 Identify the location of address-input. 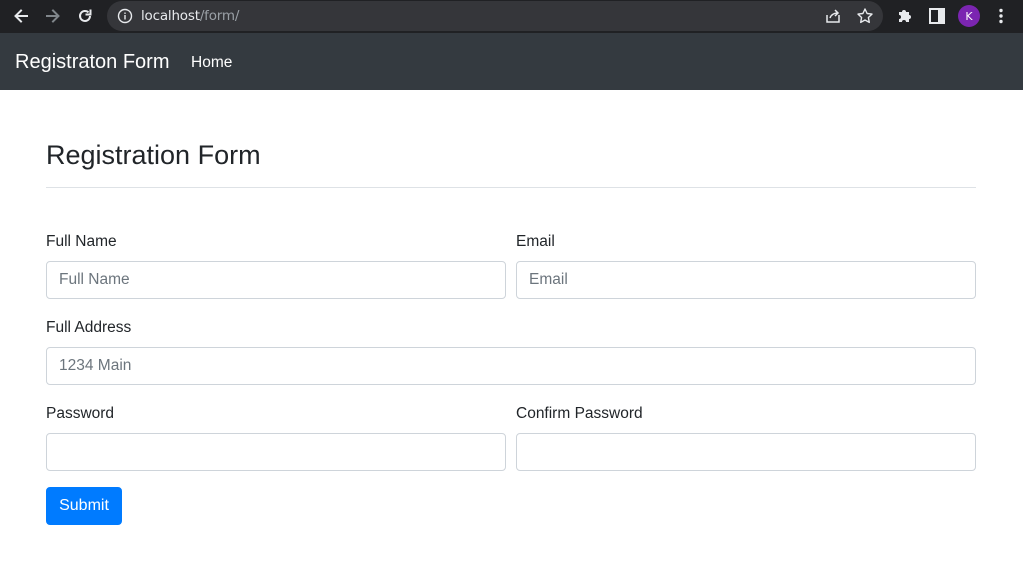
(511, 366).